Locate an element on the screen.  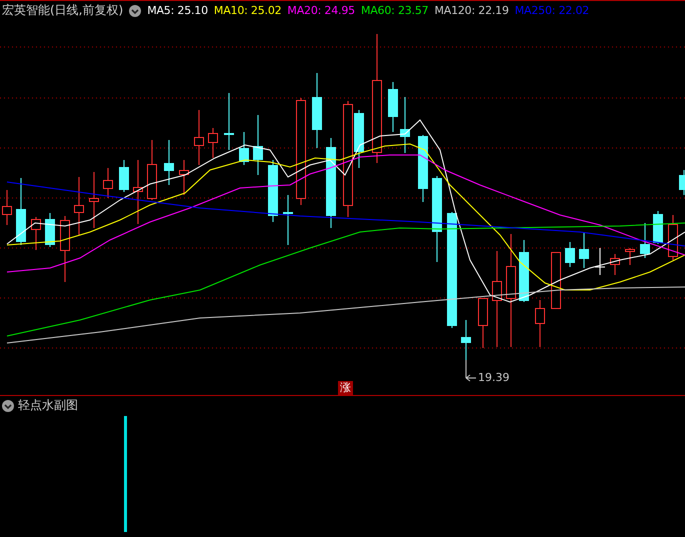
indicator-value: MA20: 24.95 is located at coordinates (321, 10).